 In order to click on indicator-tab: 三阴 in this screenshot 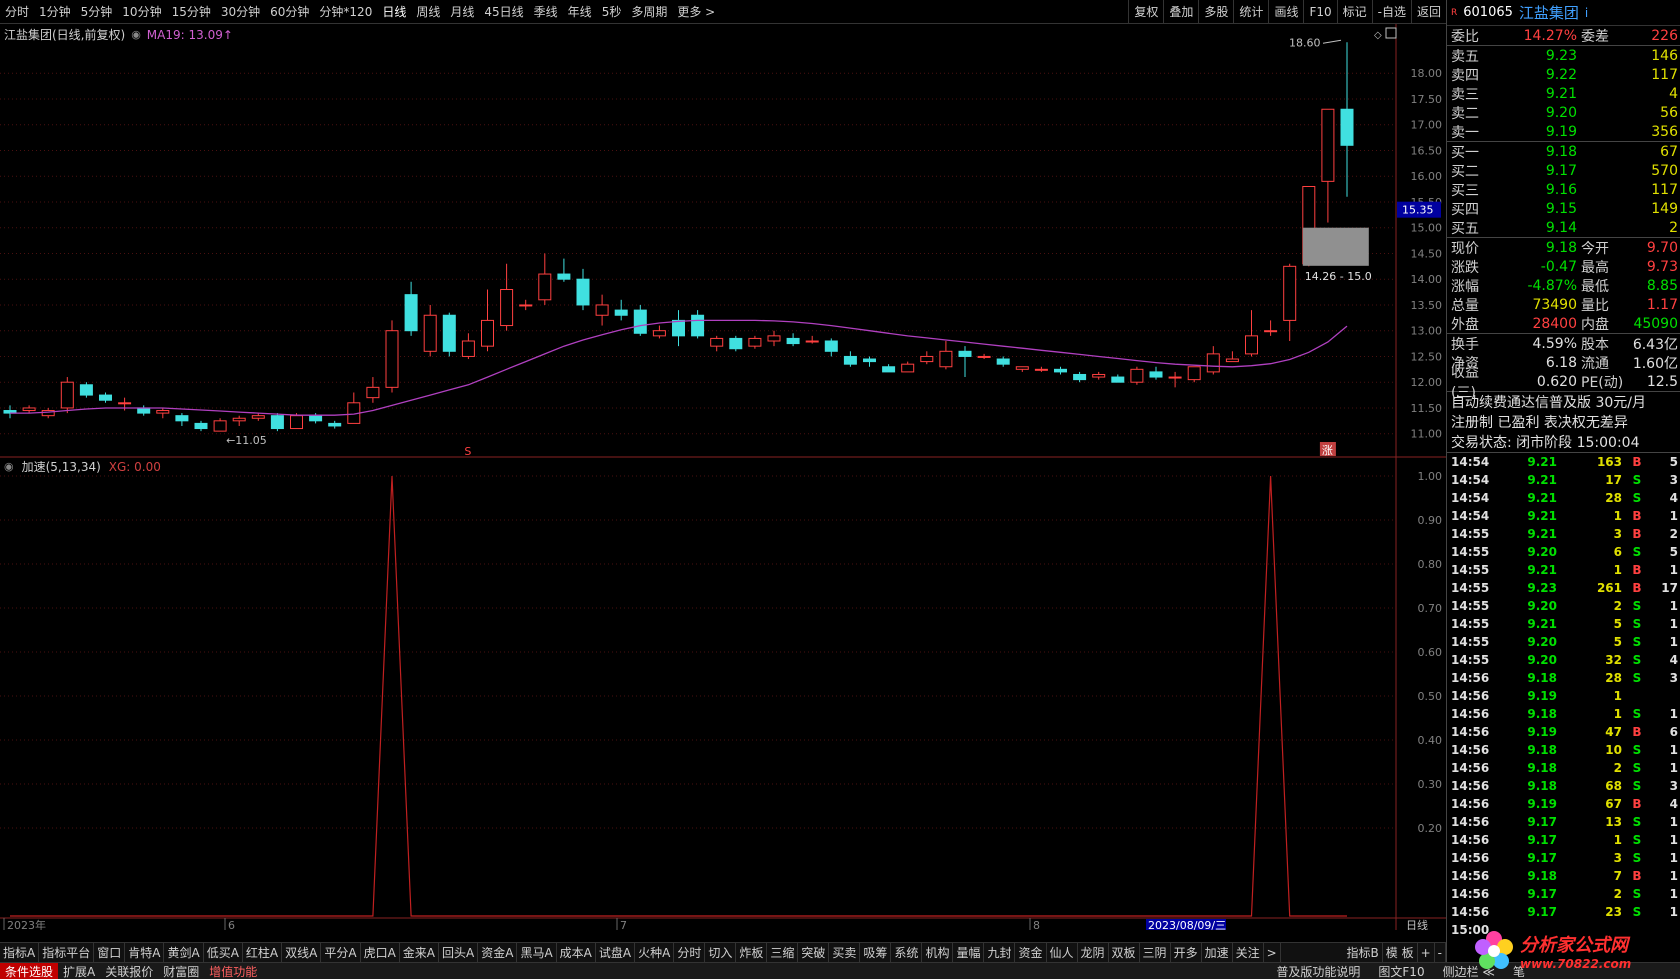, I will do `click(1155, 952)`.